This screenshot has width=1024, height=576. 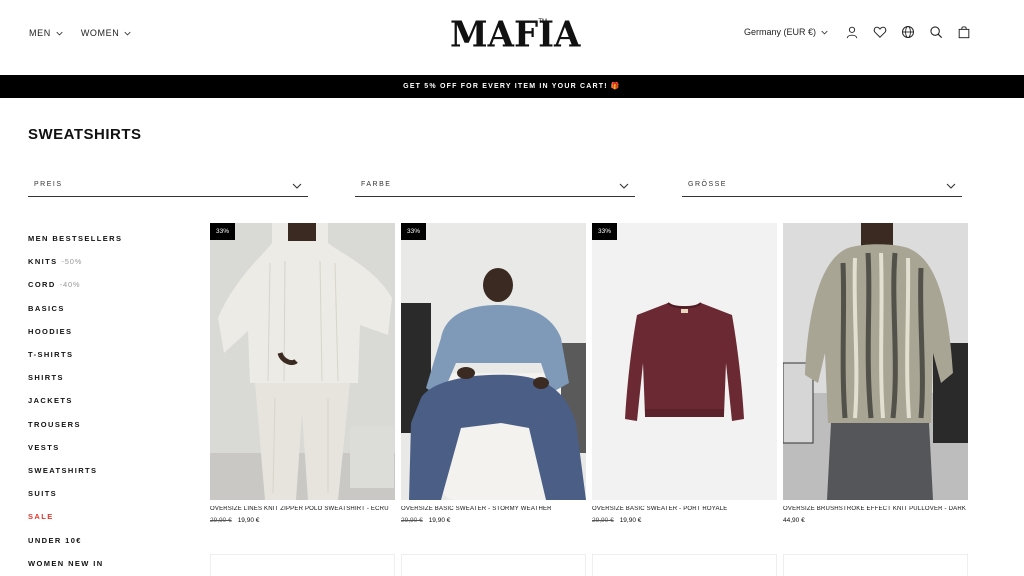 I want to click on sidebar-item-under-10: UNDER 10€, so click(x=75, y=539).